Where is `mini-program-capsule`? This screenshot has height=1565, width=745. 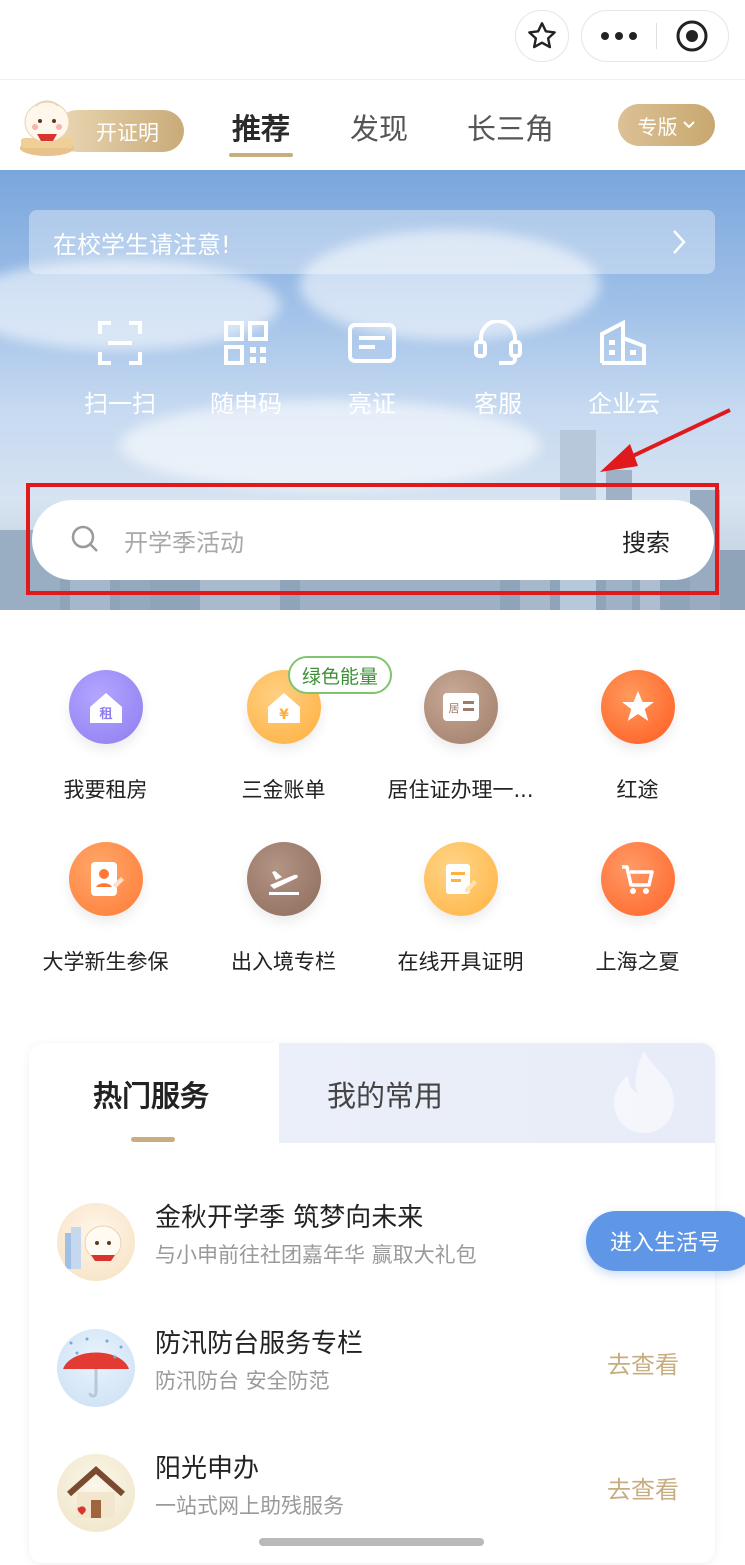 mini-program-capsule is located at coordinates (655, 36).